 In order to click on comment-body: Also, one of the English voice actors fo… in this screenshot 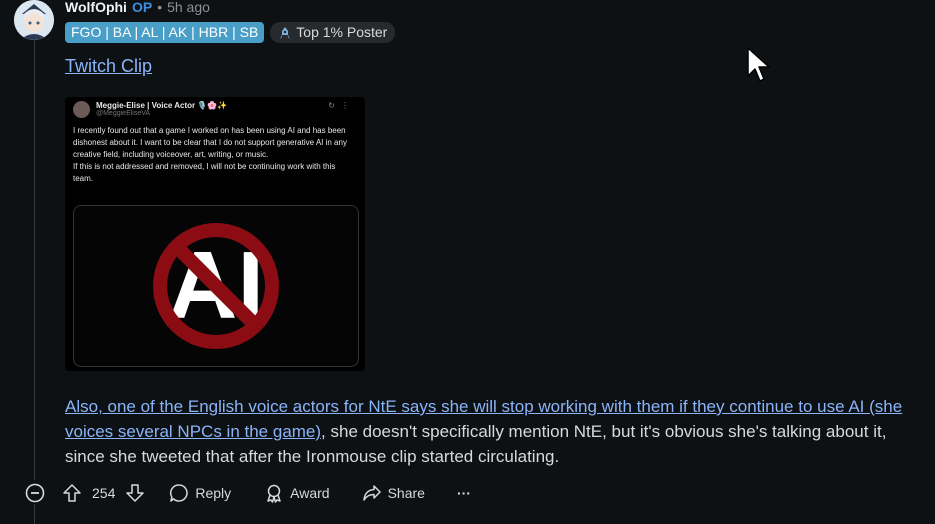, I will do `click(495, 431)`.